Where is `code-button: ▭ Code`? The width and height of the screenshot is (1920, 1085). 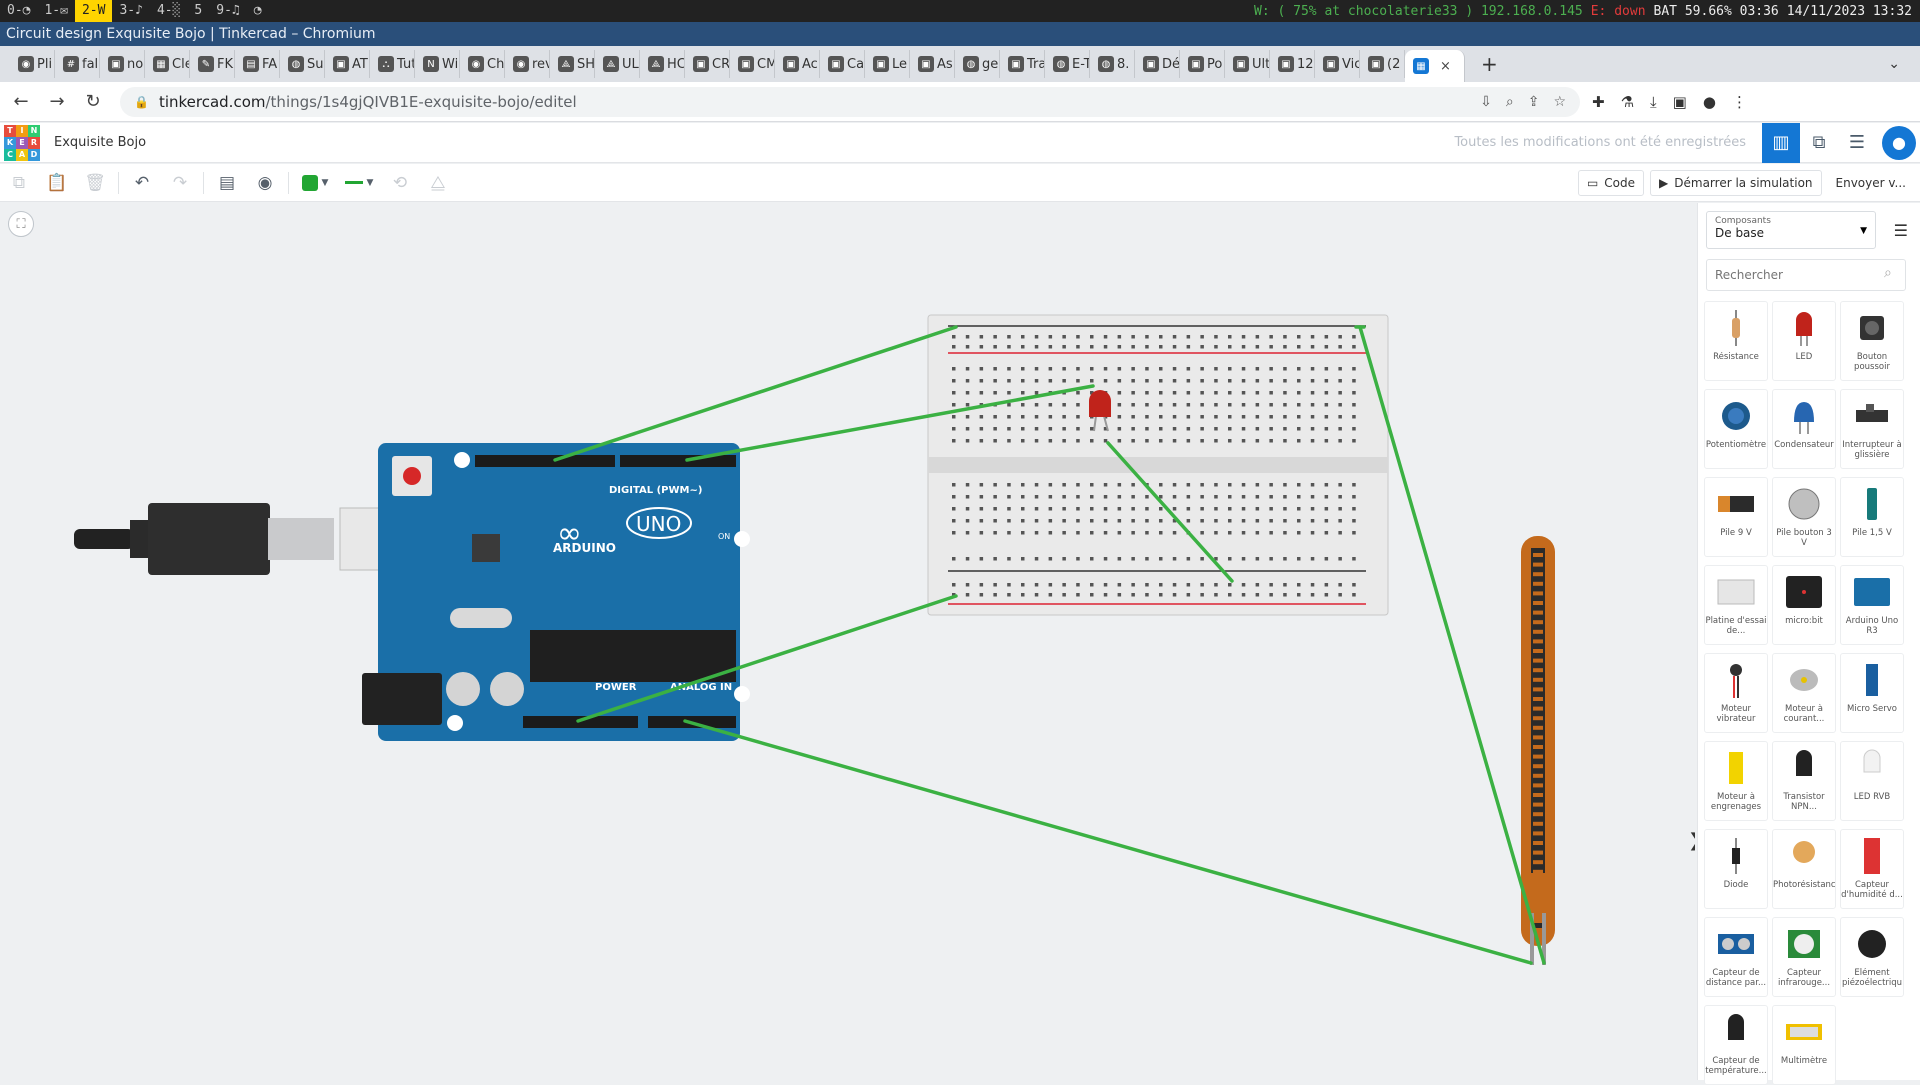 code-button: ▭ Code is located at coordinates (1611, 182).